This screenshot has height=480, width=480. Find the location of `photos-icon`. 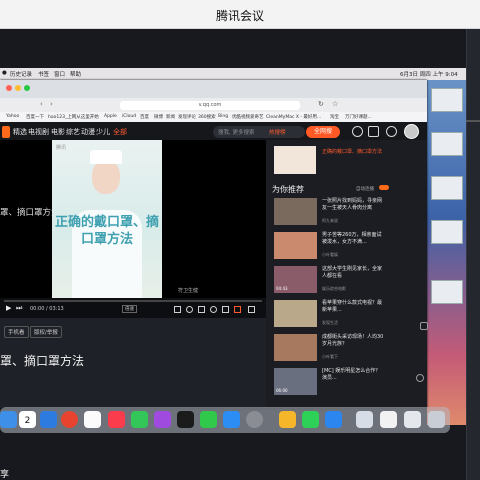

photos-icon is located at coordinates (92, 419).